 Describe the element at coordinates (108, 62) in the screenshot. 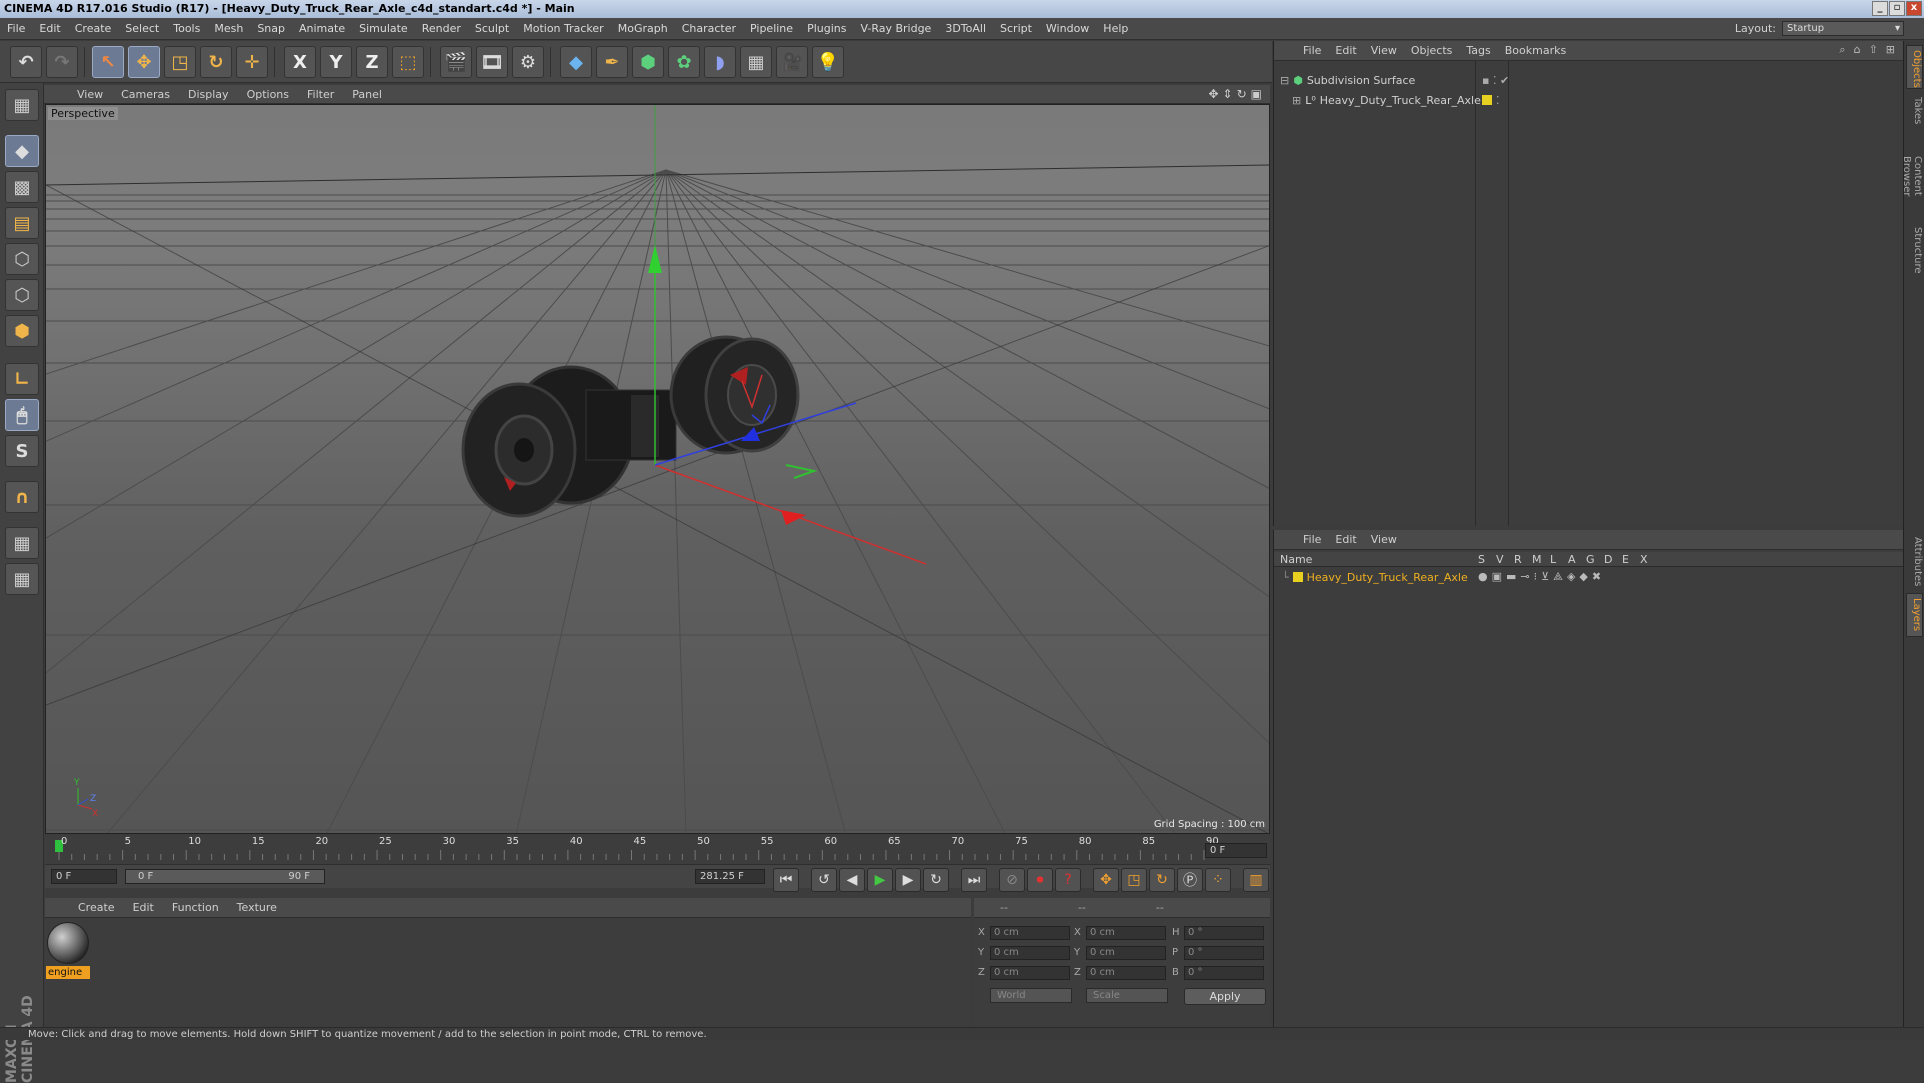

I see `live-selection-icon: ↖` at that location.